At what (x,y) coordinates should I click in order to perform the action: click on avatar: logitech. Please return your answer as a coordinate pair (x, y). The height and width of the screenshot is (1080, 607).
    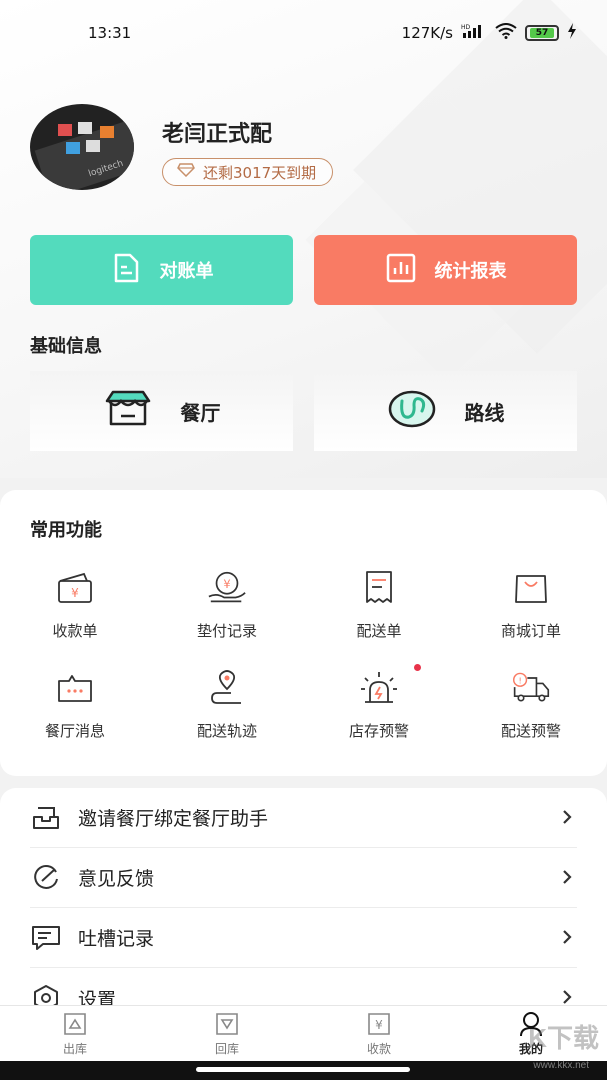
    Looking at the image, I should click on (82, 147).